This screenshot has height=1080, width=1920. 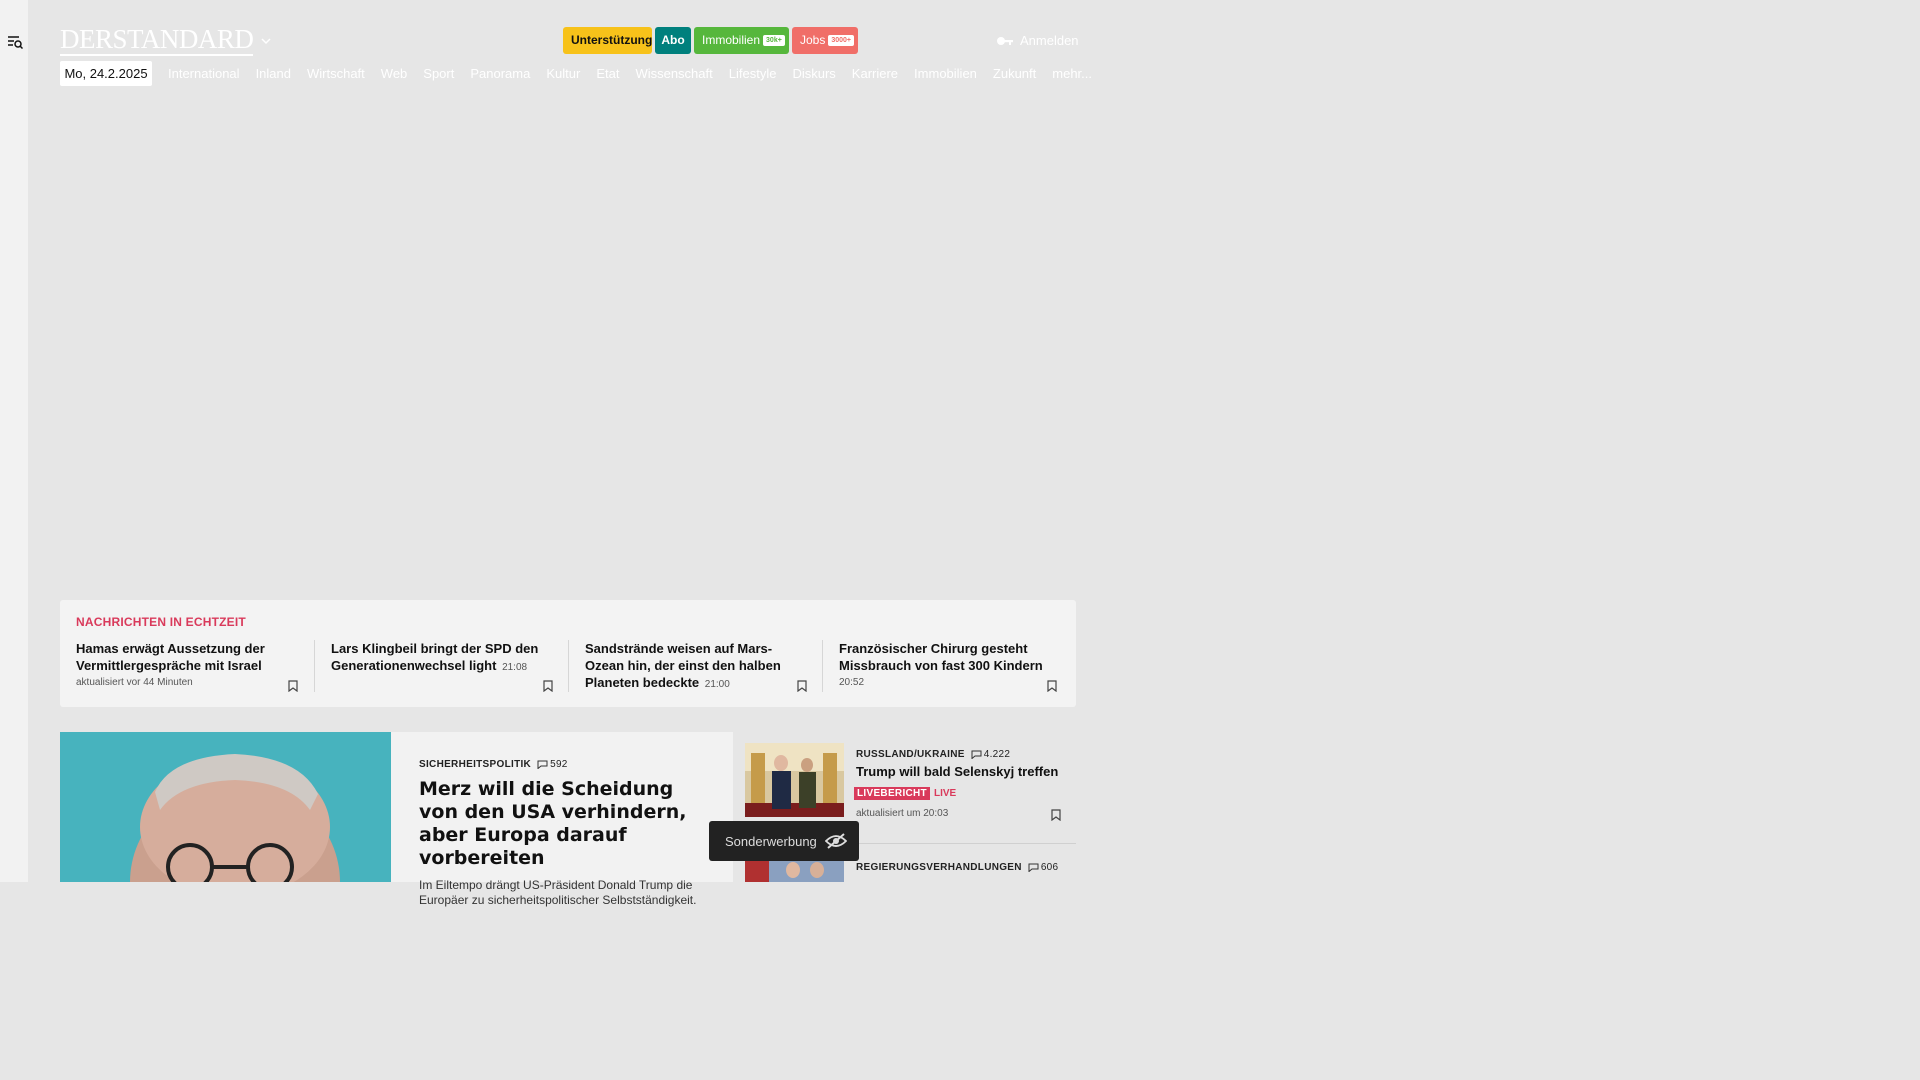 What do you see at coordinates (438, 73) in the screenshot?
I see `nav-item-sport: Sport` at bounding box center [438, 73].